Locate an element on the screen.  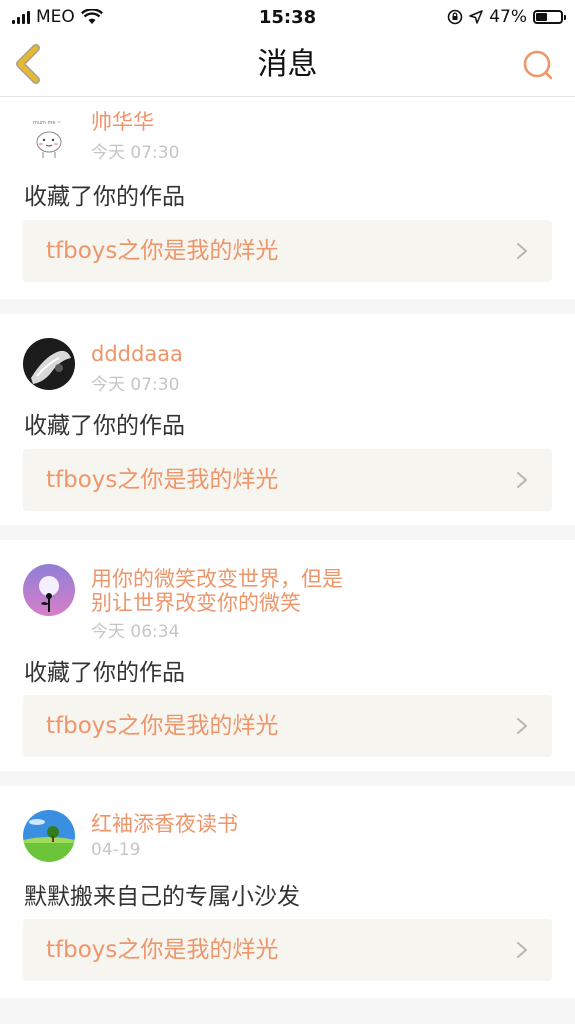
status-bar: MEO 15:38 47% is located at coordinates (287, 17).